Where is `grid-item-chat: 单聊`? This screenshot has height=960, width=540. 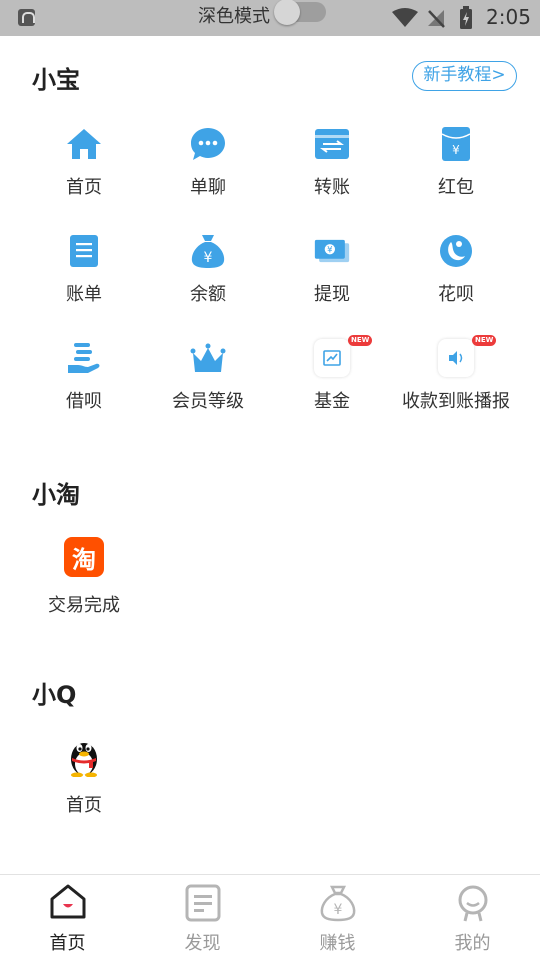
grid-item-chat: 单聊 is located at coordinates (208, 171).